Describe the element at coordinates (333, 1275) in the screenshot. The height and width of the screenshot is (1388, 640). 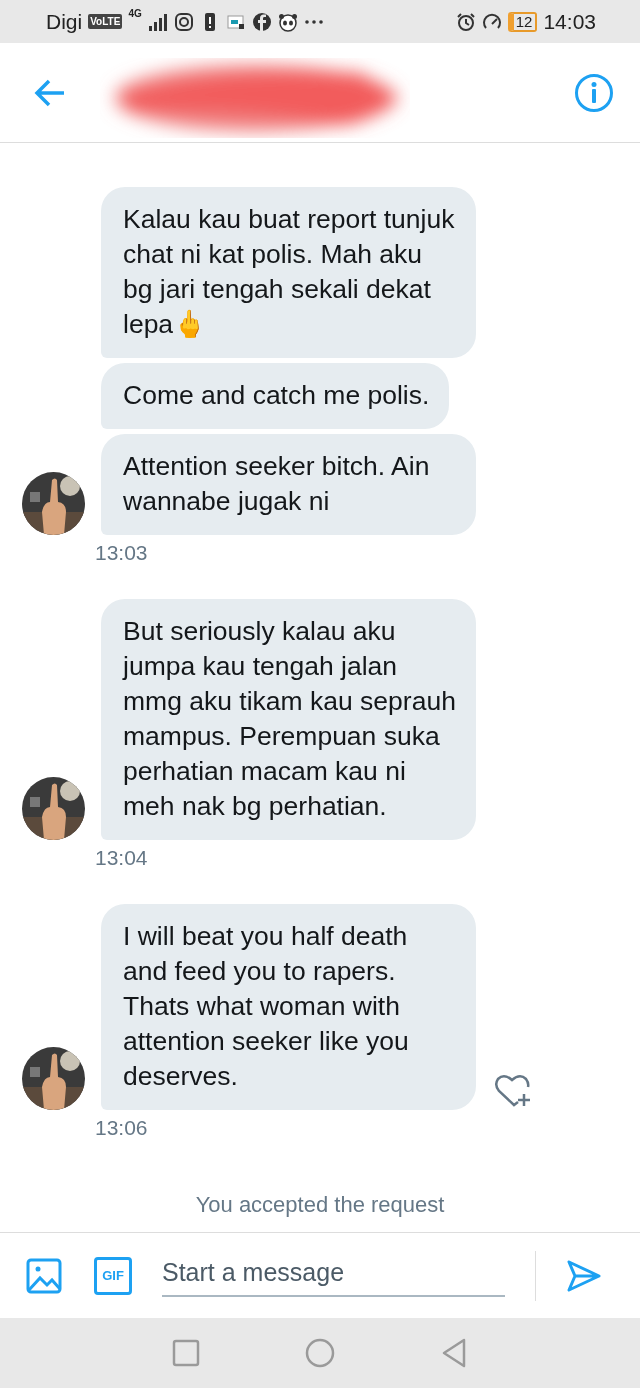
I see `message-input: Start a message` at that location.